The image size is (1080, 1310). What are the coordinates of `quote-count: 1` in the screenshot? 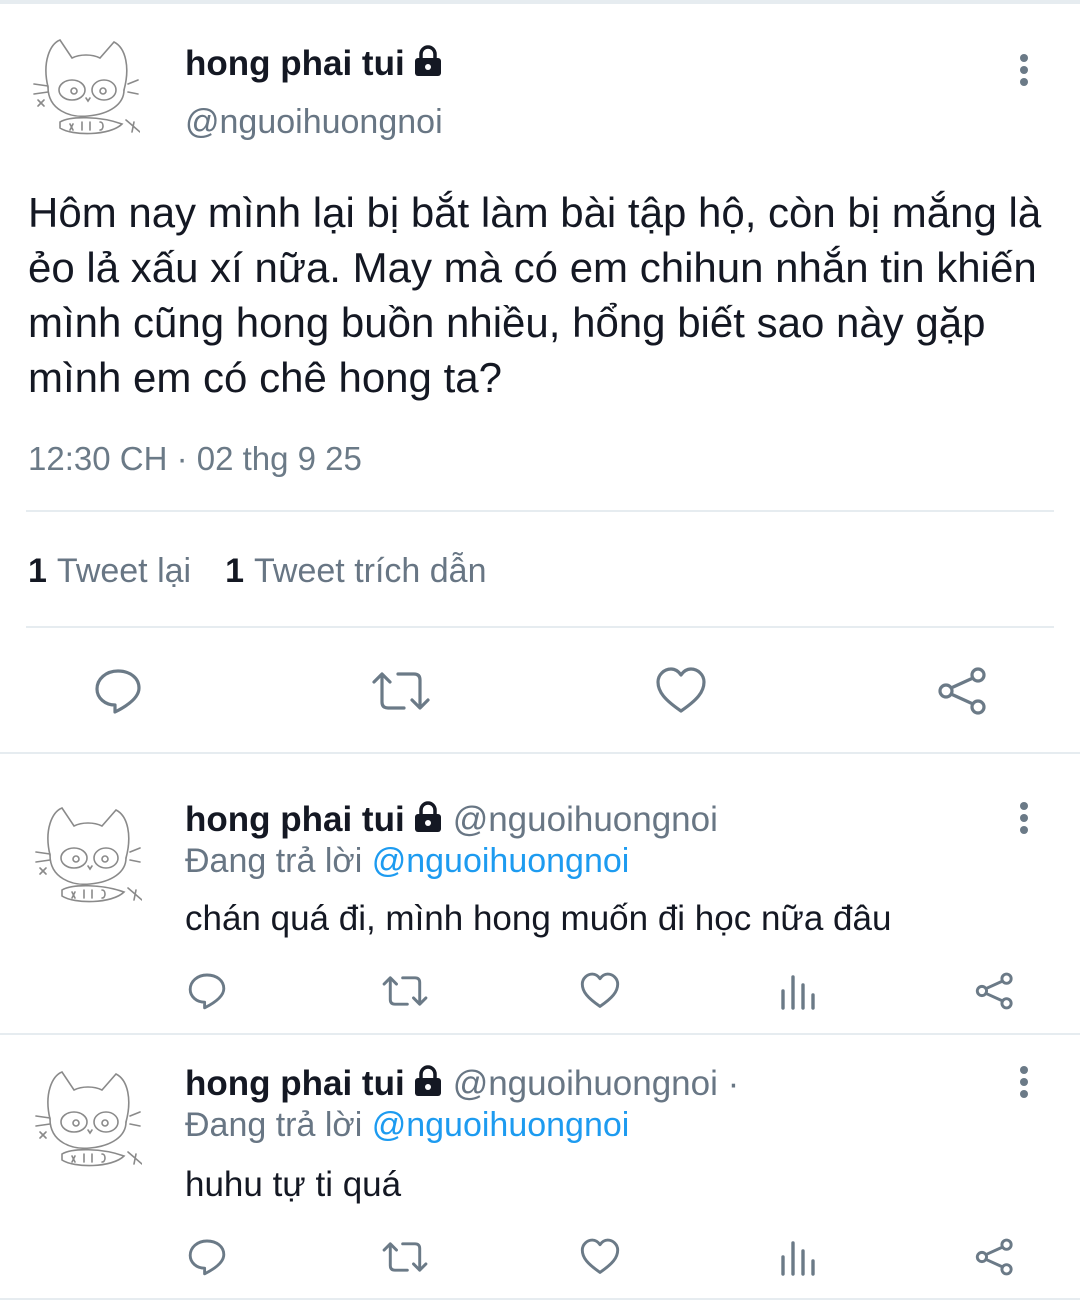 It's located at (235, 571).